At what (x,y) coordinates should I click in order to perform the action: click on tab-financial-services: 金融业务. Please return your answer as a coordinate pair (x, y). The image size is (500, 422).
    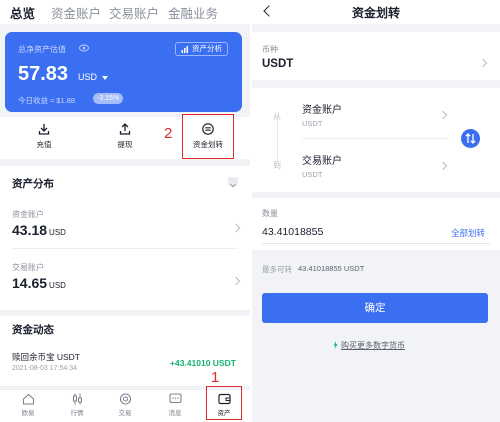
    Looking at the image, I should click on (193, 12).